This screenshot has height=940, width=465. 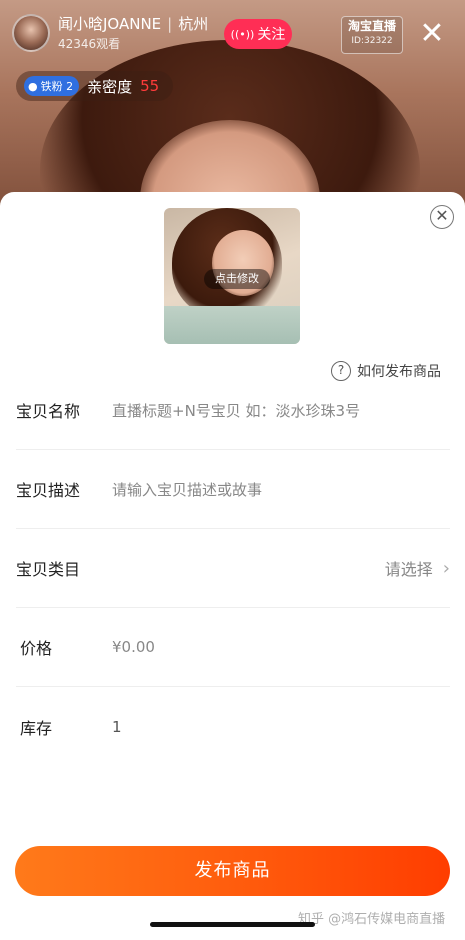 I want to click on watermark: 知乎 @鸿石传媒电商直播, so click(x=372, y=919).